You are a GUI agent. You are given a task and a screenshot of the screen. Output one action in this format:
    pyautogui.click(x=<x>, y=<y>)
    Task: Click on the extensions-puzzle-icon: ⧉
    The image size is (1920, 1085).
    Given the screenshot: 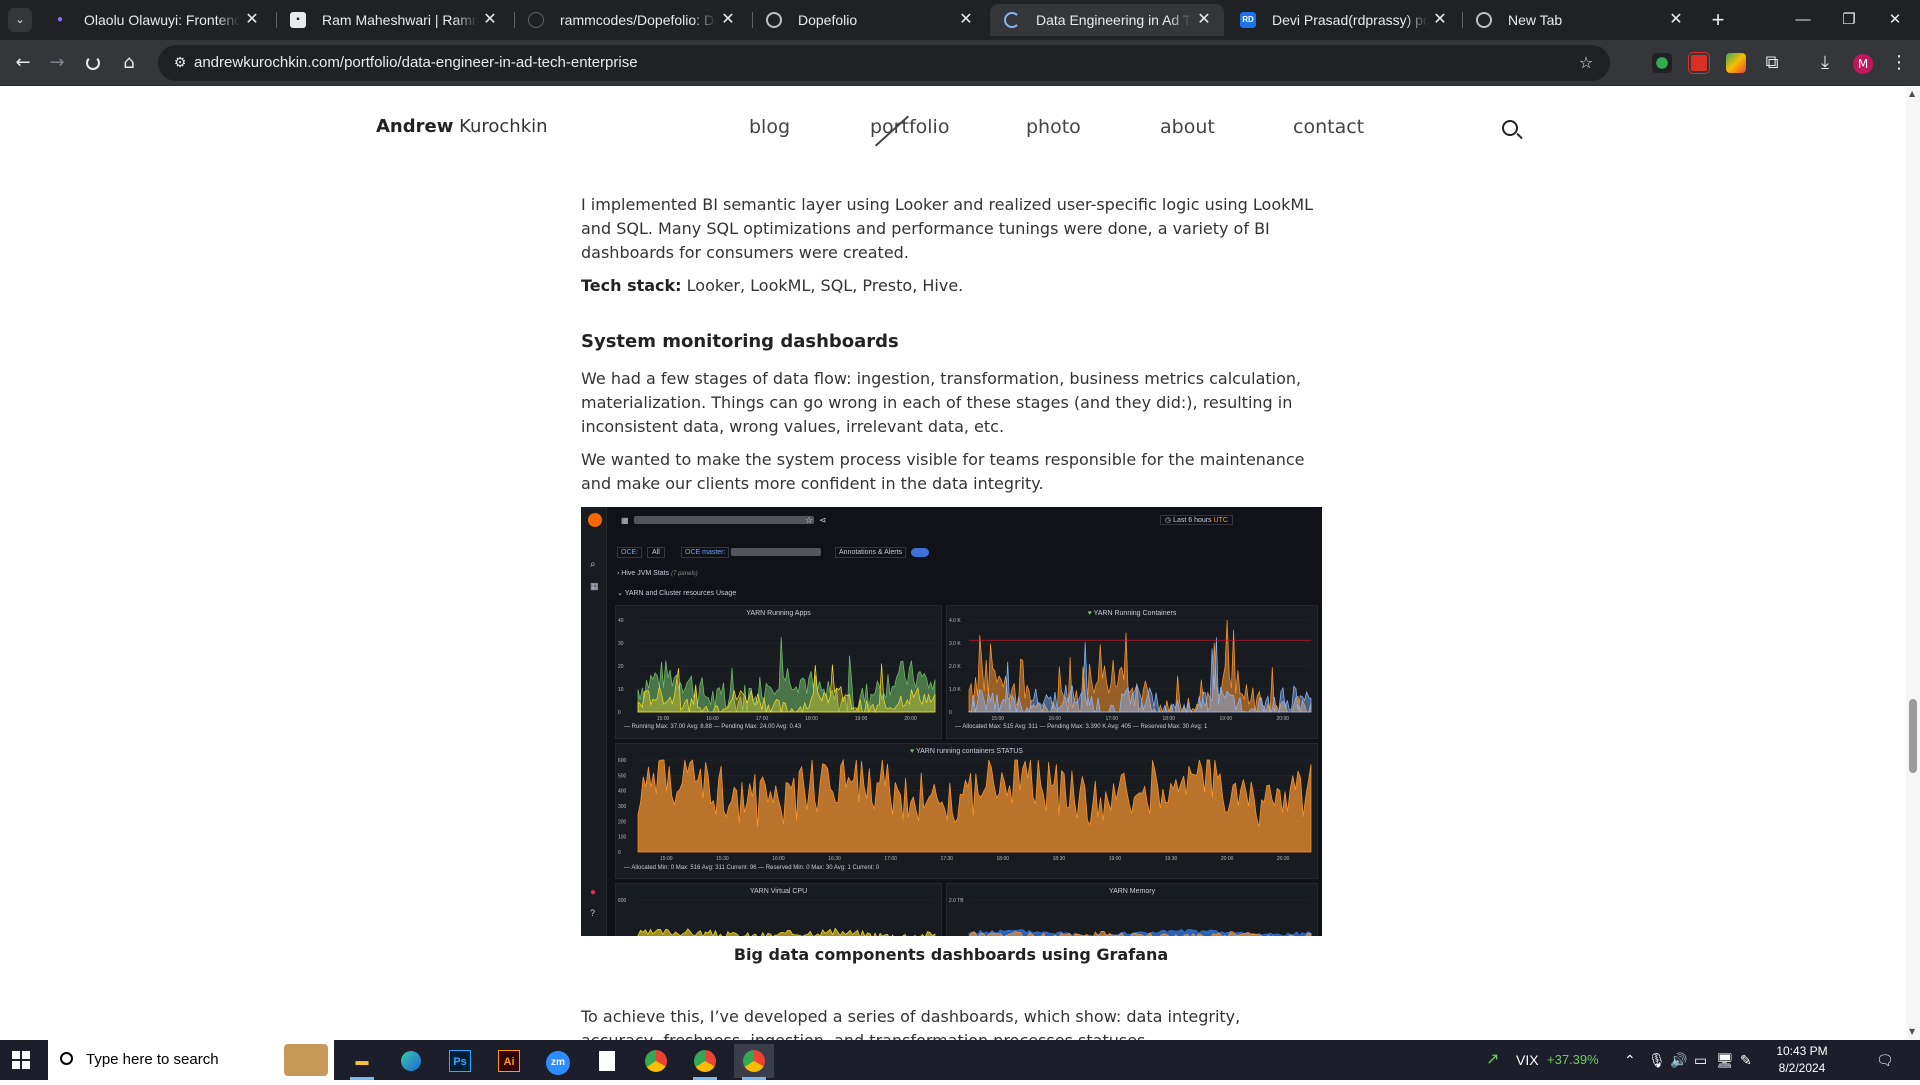 What is the action you would take?
    pyautogui.click(x=1772, y=63)
    